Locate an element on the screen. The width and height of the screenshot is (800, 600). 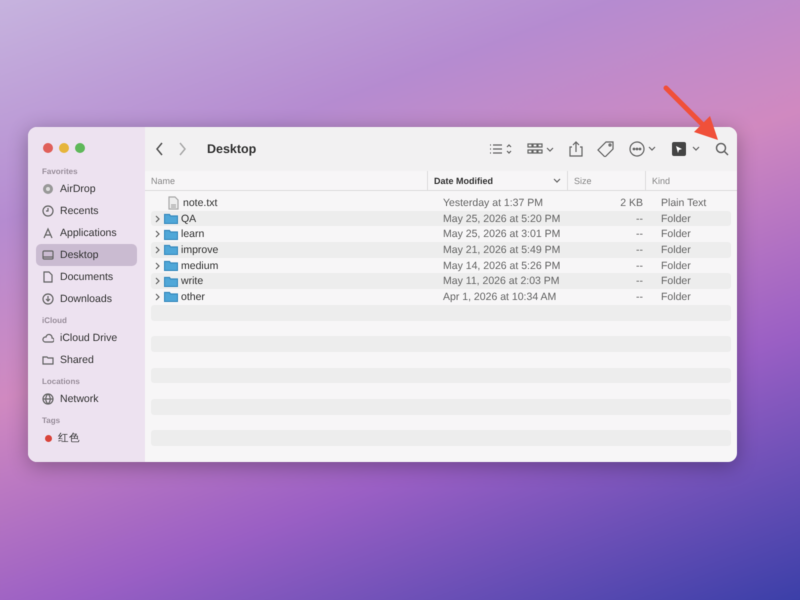
back-icon is located at coordinates (159, 149).